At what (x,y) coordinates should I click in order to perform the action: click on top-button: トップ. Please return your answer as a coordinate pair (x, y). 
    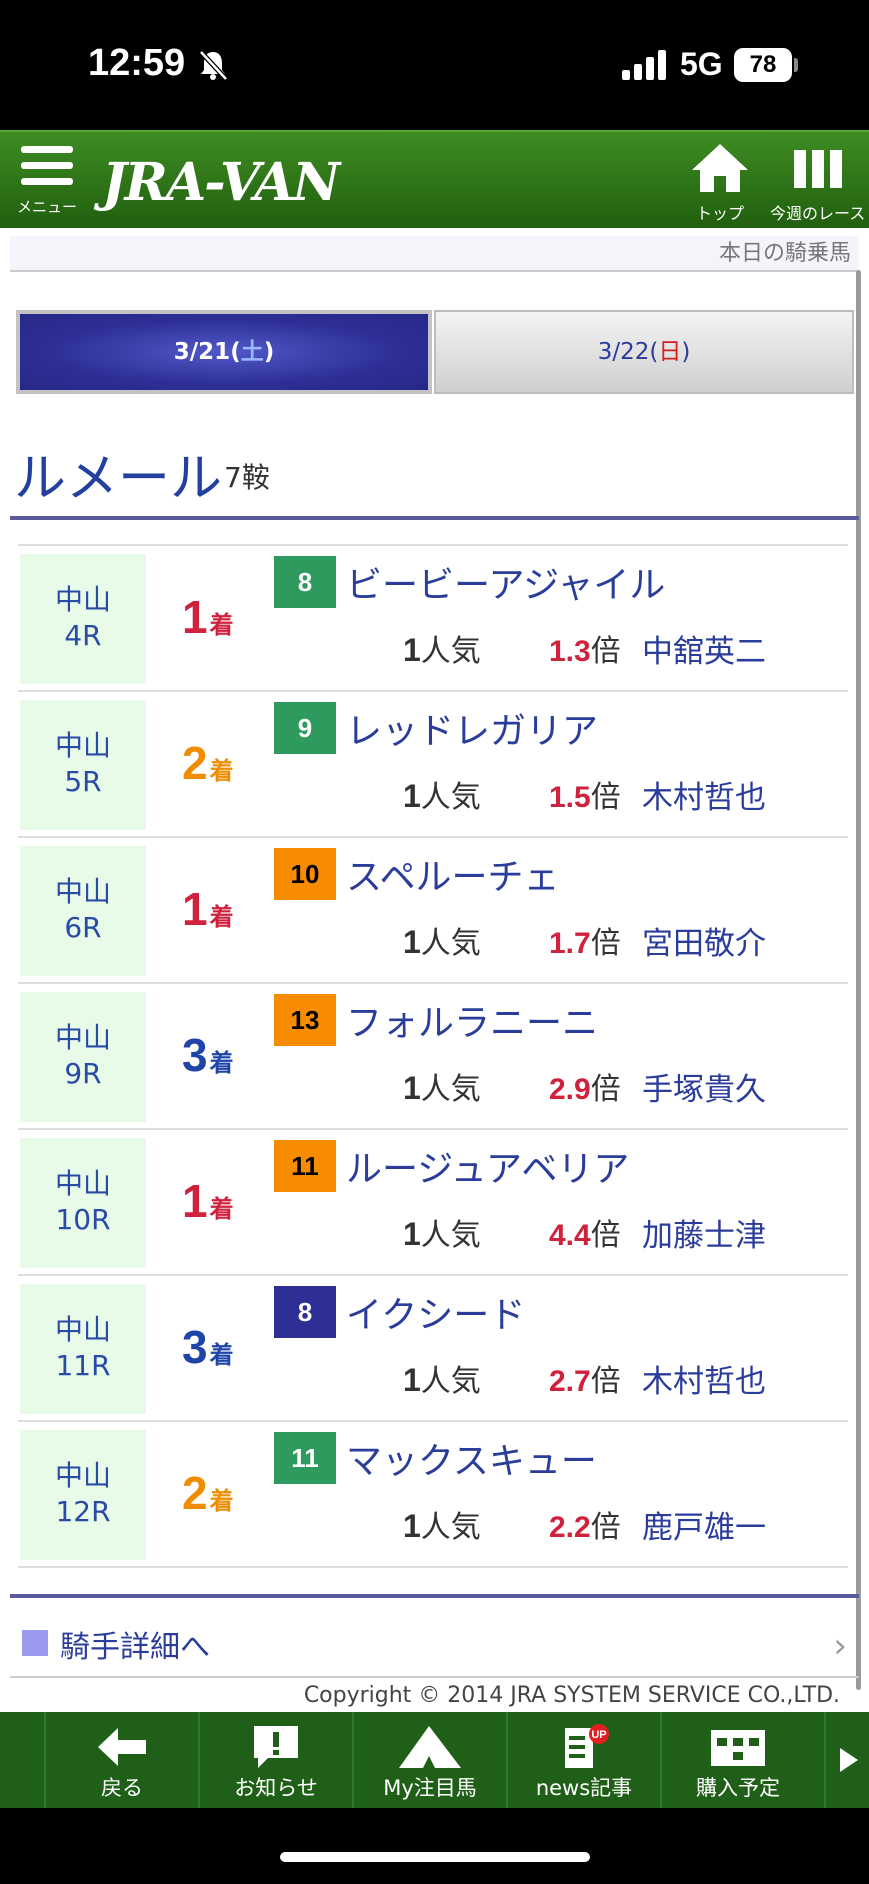
    Looking at the image, I should click on (720, 183).